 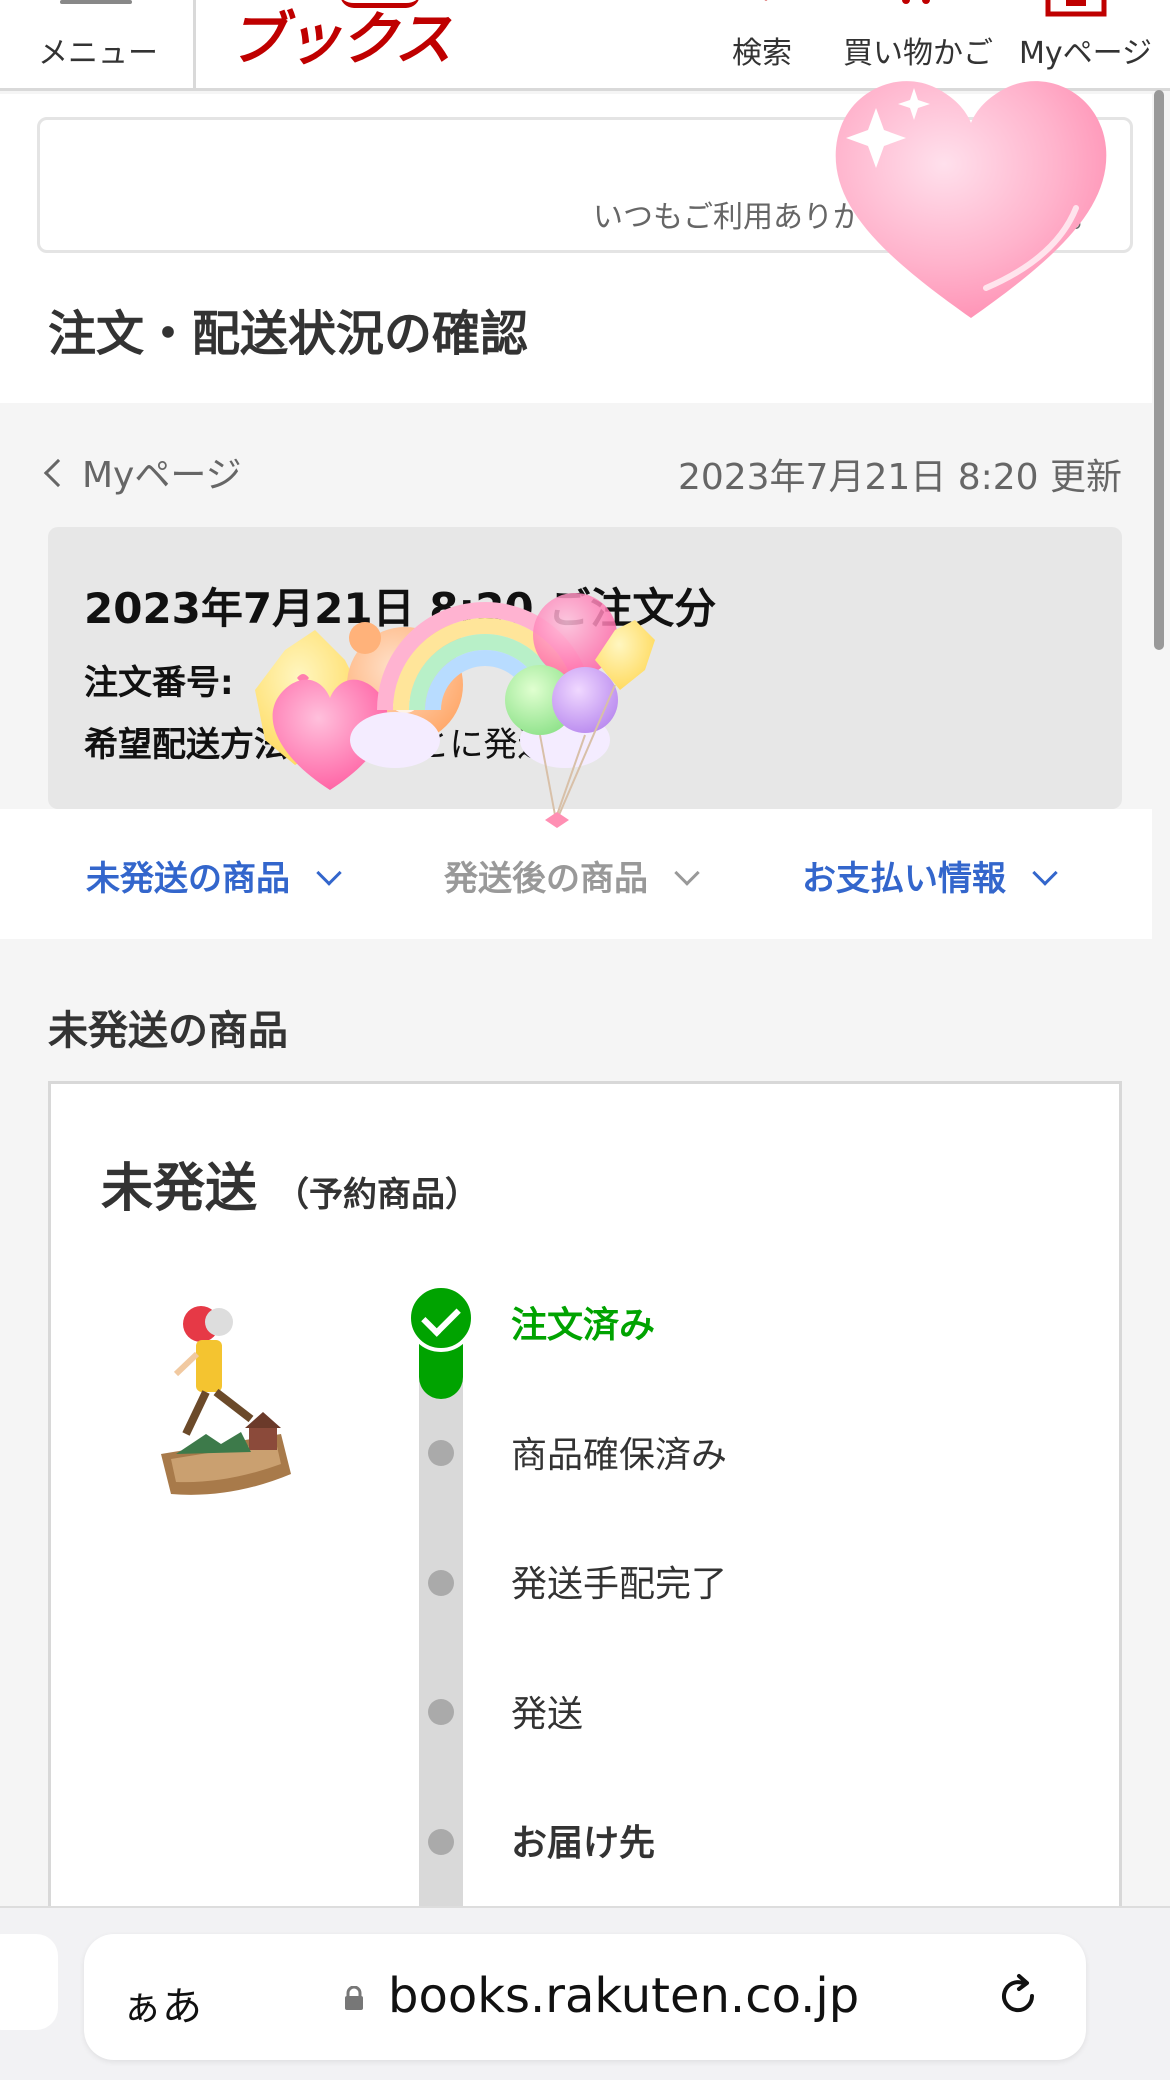 What do you see at coordinates (58, 473) in the screenshot?
I see `chevron-left-icon` at bounding box center [58, 473].